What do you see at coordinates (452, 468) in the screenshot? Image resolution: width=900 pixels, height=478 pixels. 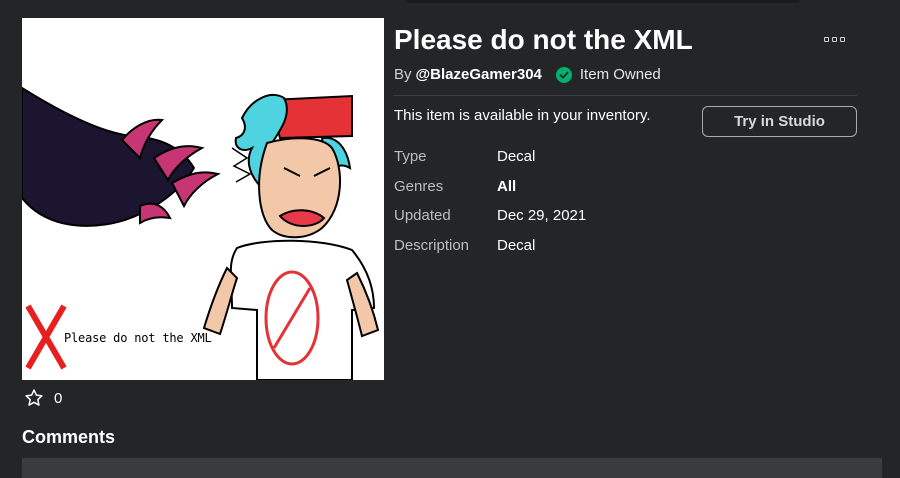 I see `comments-panel` at bounding box center [452, 468].